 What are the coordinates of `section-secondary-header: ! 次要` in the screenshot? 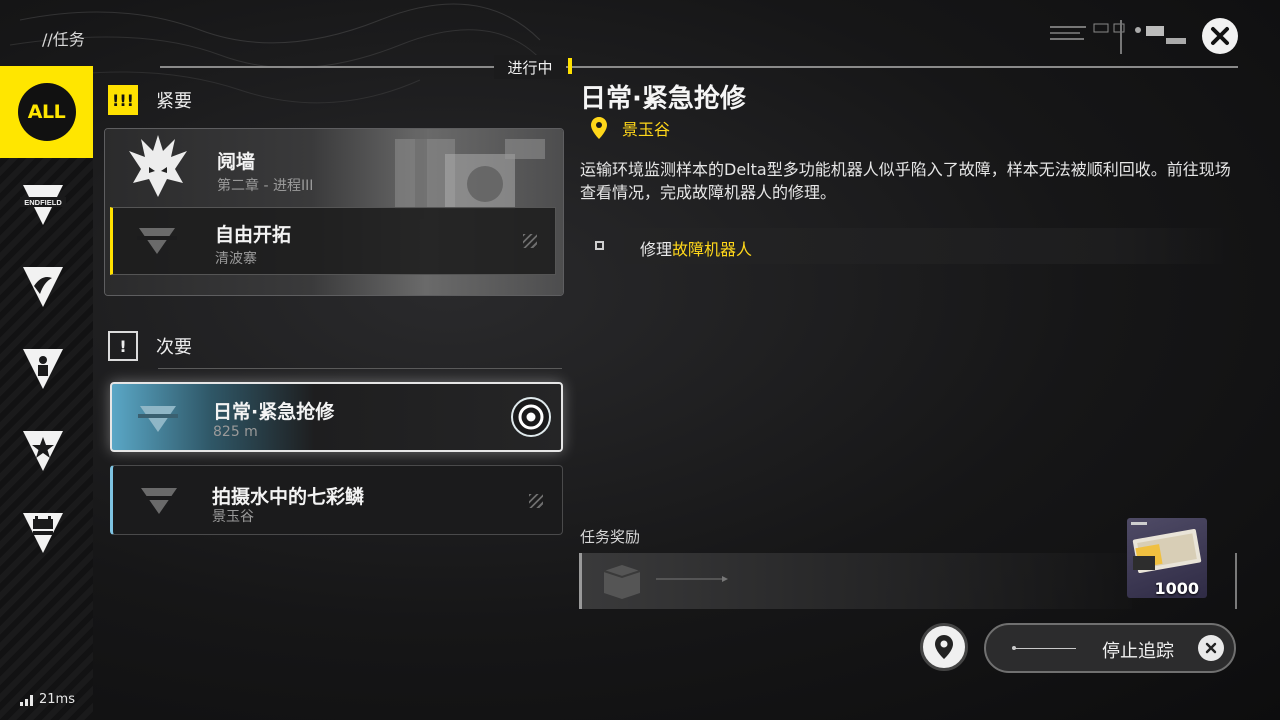 It's located at (150, 346).